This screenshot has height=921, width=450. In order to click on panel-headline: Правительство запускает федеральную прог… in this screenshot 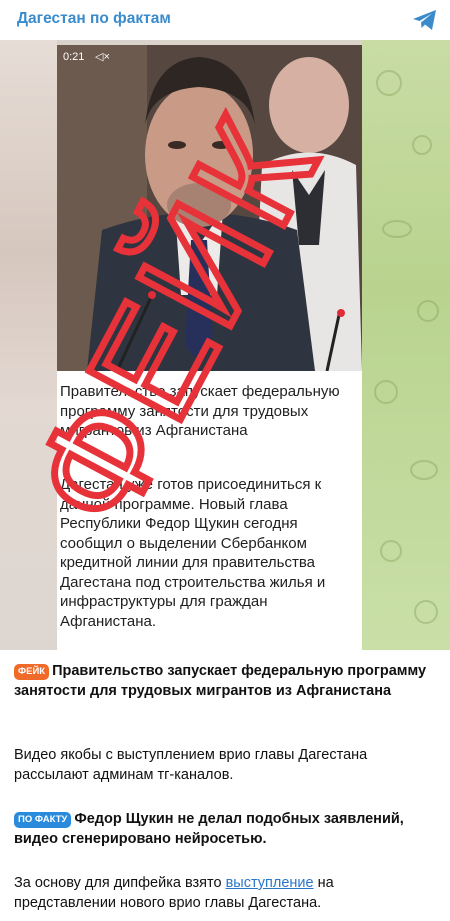, I will do `click(200, 411)`.